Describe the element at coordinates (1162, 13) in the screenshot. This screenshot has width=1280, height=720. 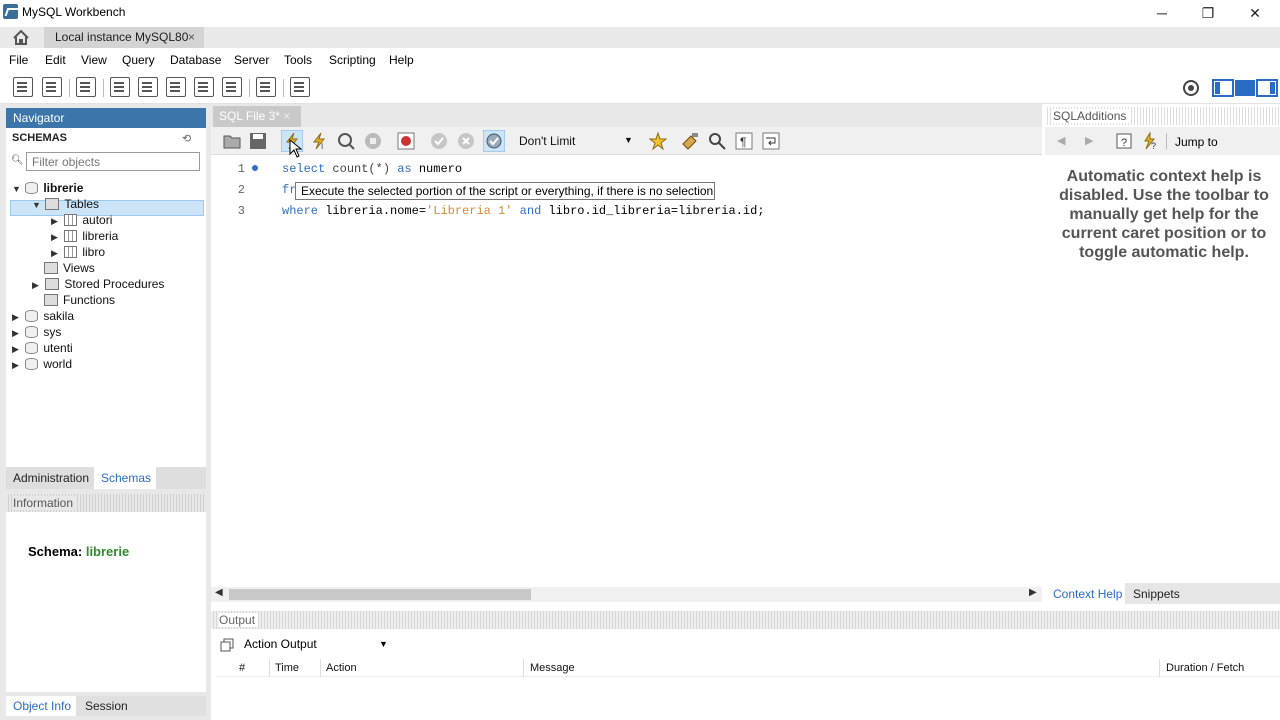
I see `minimize-button: ─` at that location.